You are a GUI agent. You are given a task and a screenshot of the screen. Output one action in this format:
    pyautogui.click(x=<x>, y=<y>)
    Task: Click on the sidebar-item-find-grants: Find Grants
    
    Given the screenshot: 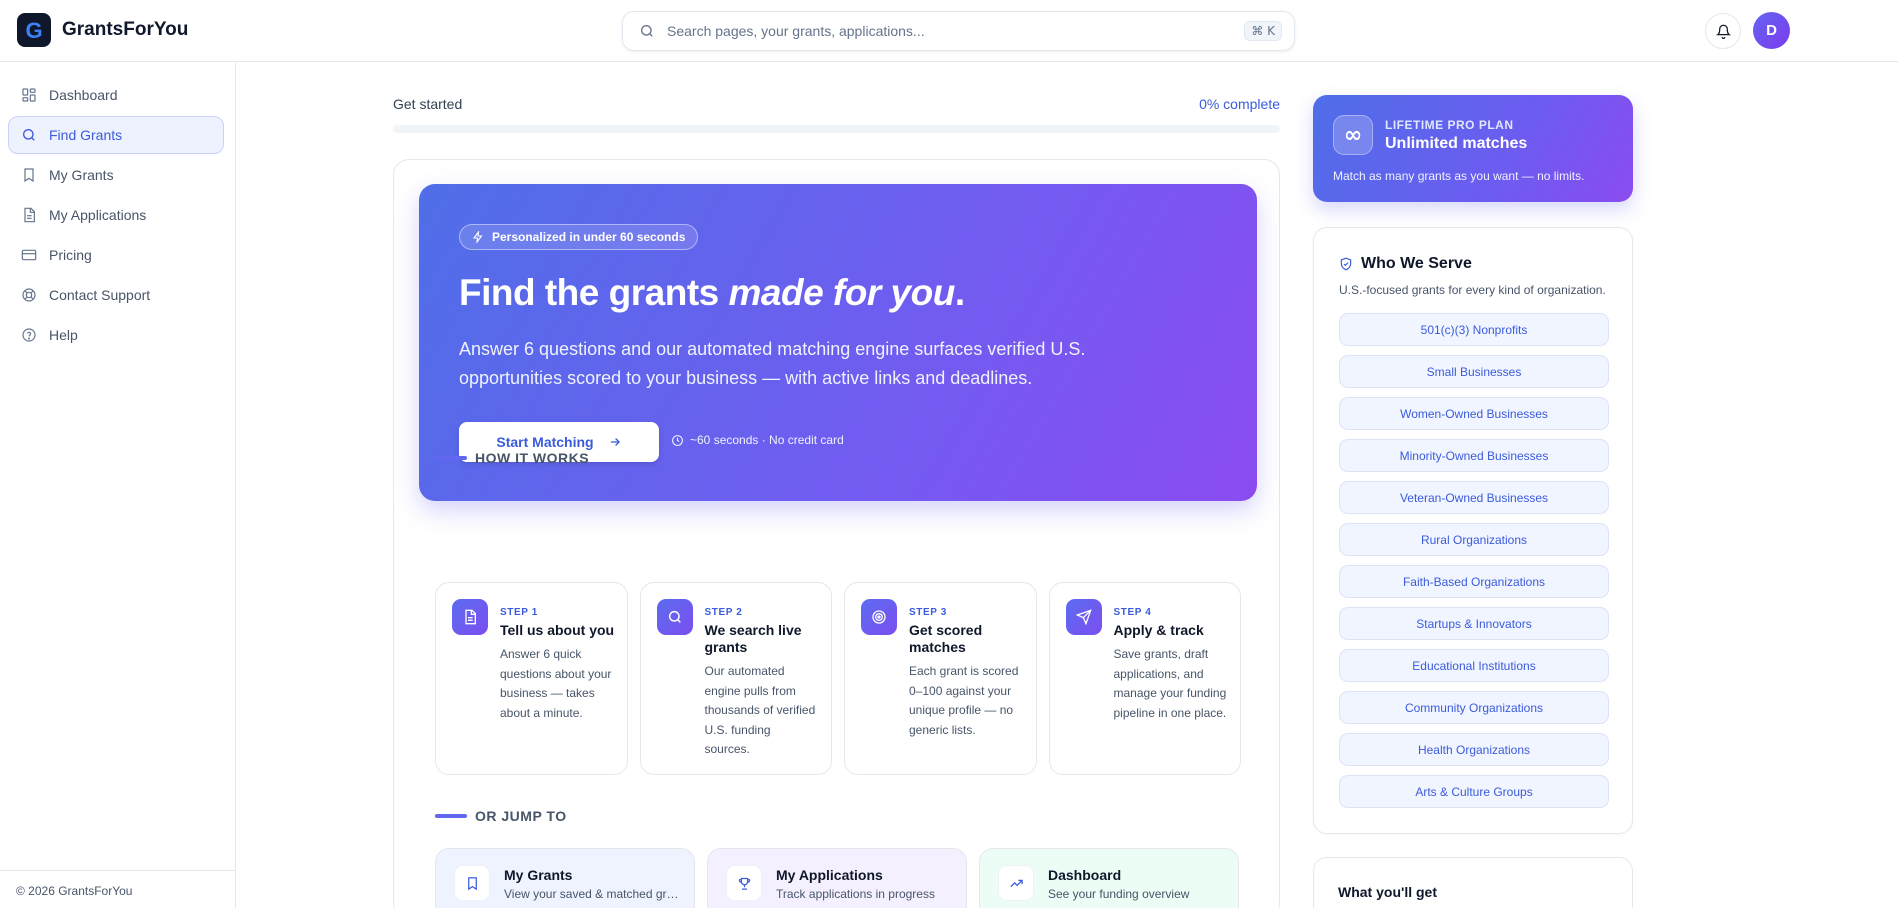 What is the action you would take?
    pyautogui.click(x=116, y=135)
    